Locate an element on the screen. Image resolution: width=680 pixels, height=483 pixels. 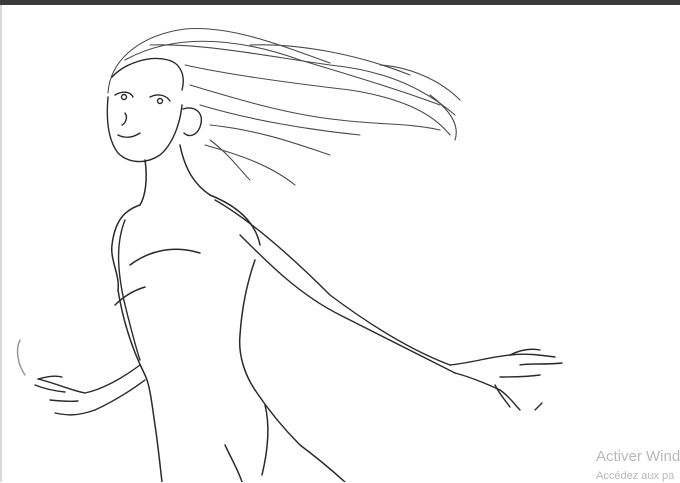
left-arm-strokes is located at coordinates (81, 317).